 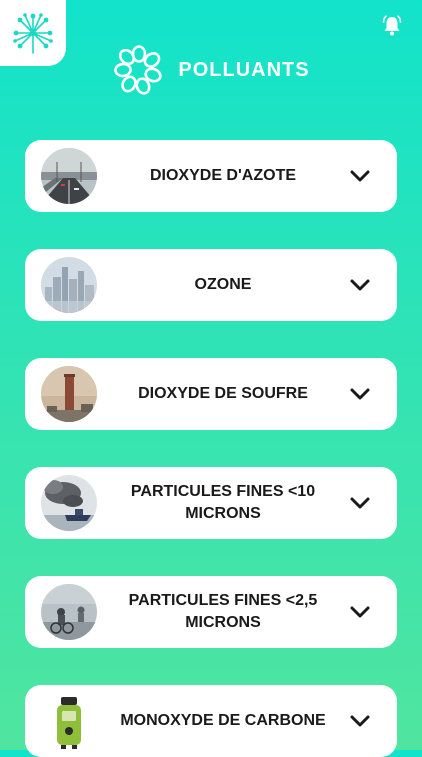 What do you see at coordinates (244, 69) in the screenshot?
I see `page-title: POLLUANTS` at bounding box center [244, 69].